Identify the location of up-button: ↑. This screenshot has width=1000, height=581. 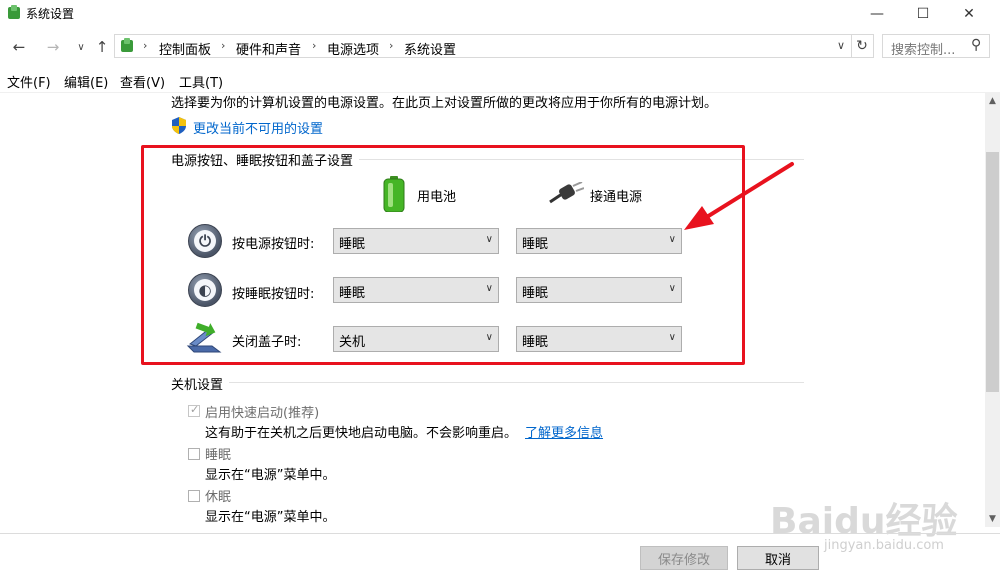
(102, 47).